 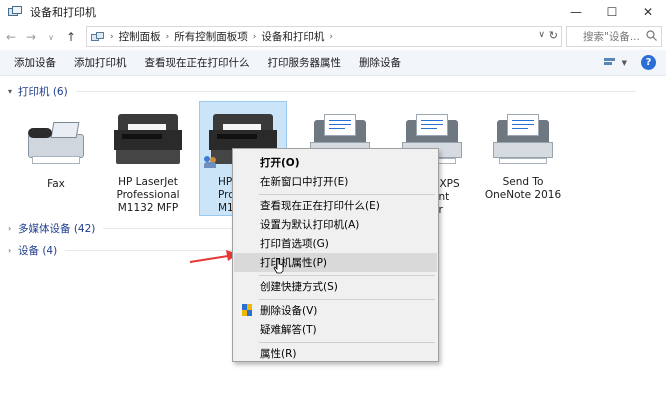 What do you see at coordinates (523, 141) in the screenshot?
I see `printer-icon` at bounding box center [523, 141].